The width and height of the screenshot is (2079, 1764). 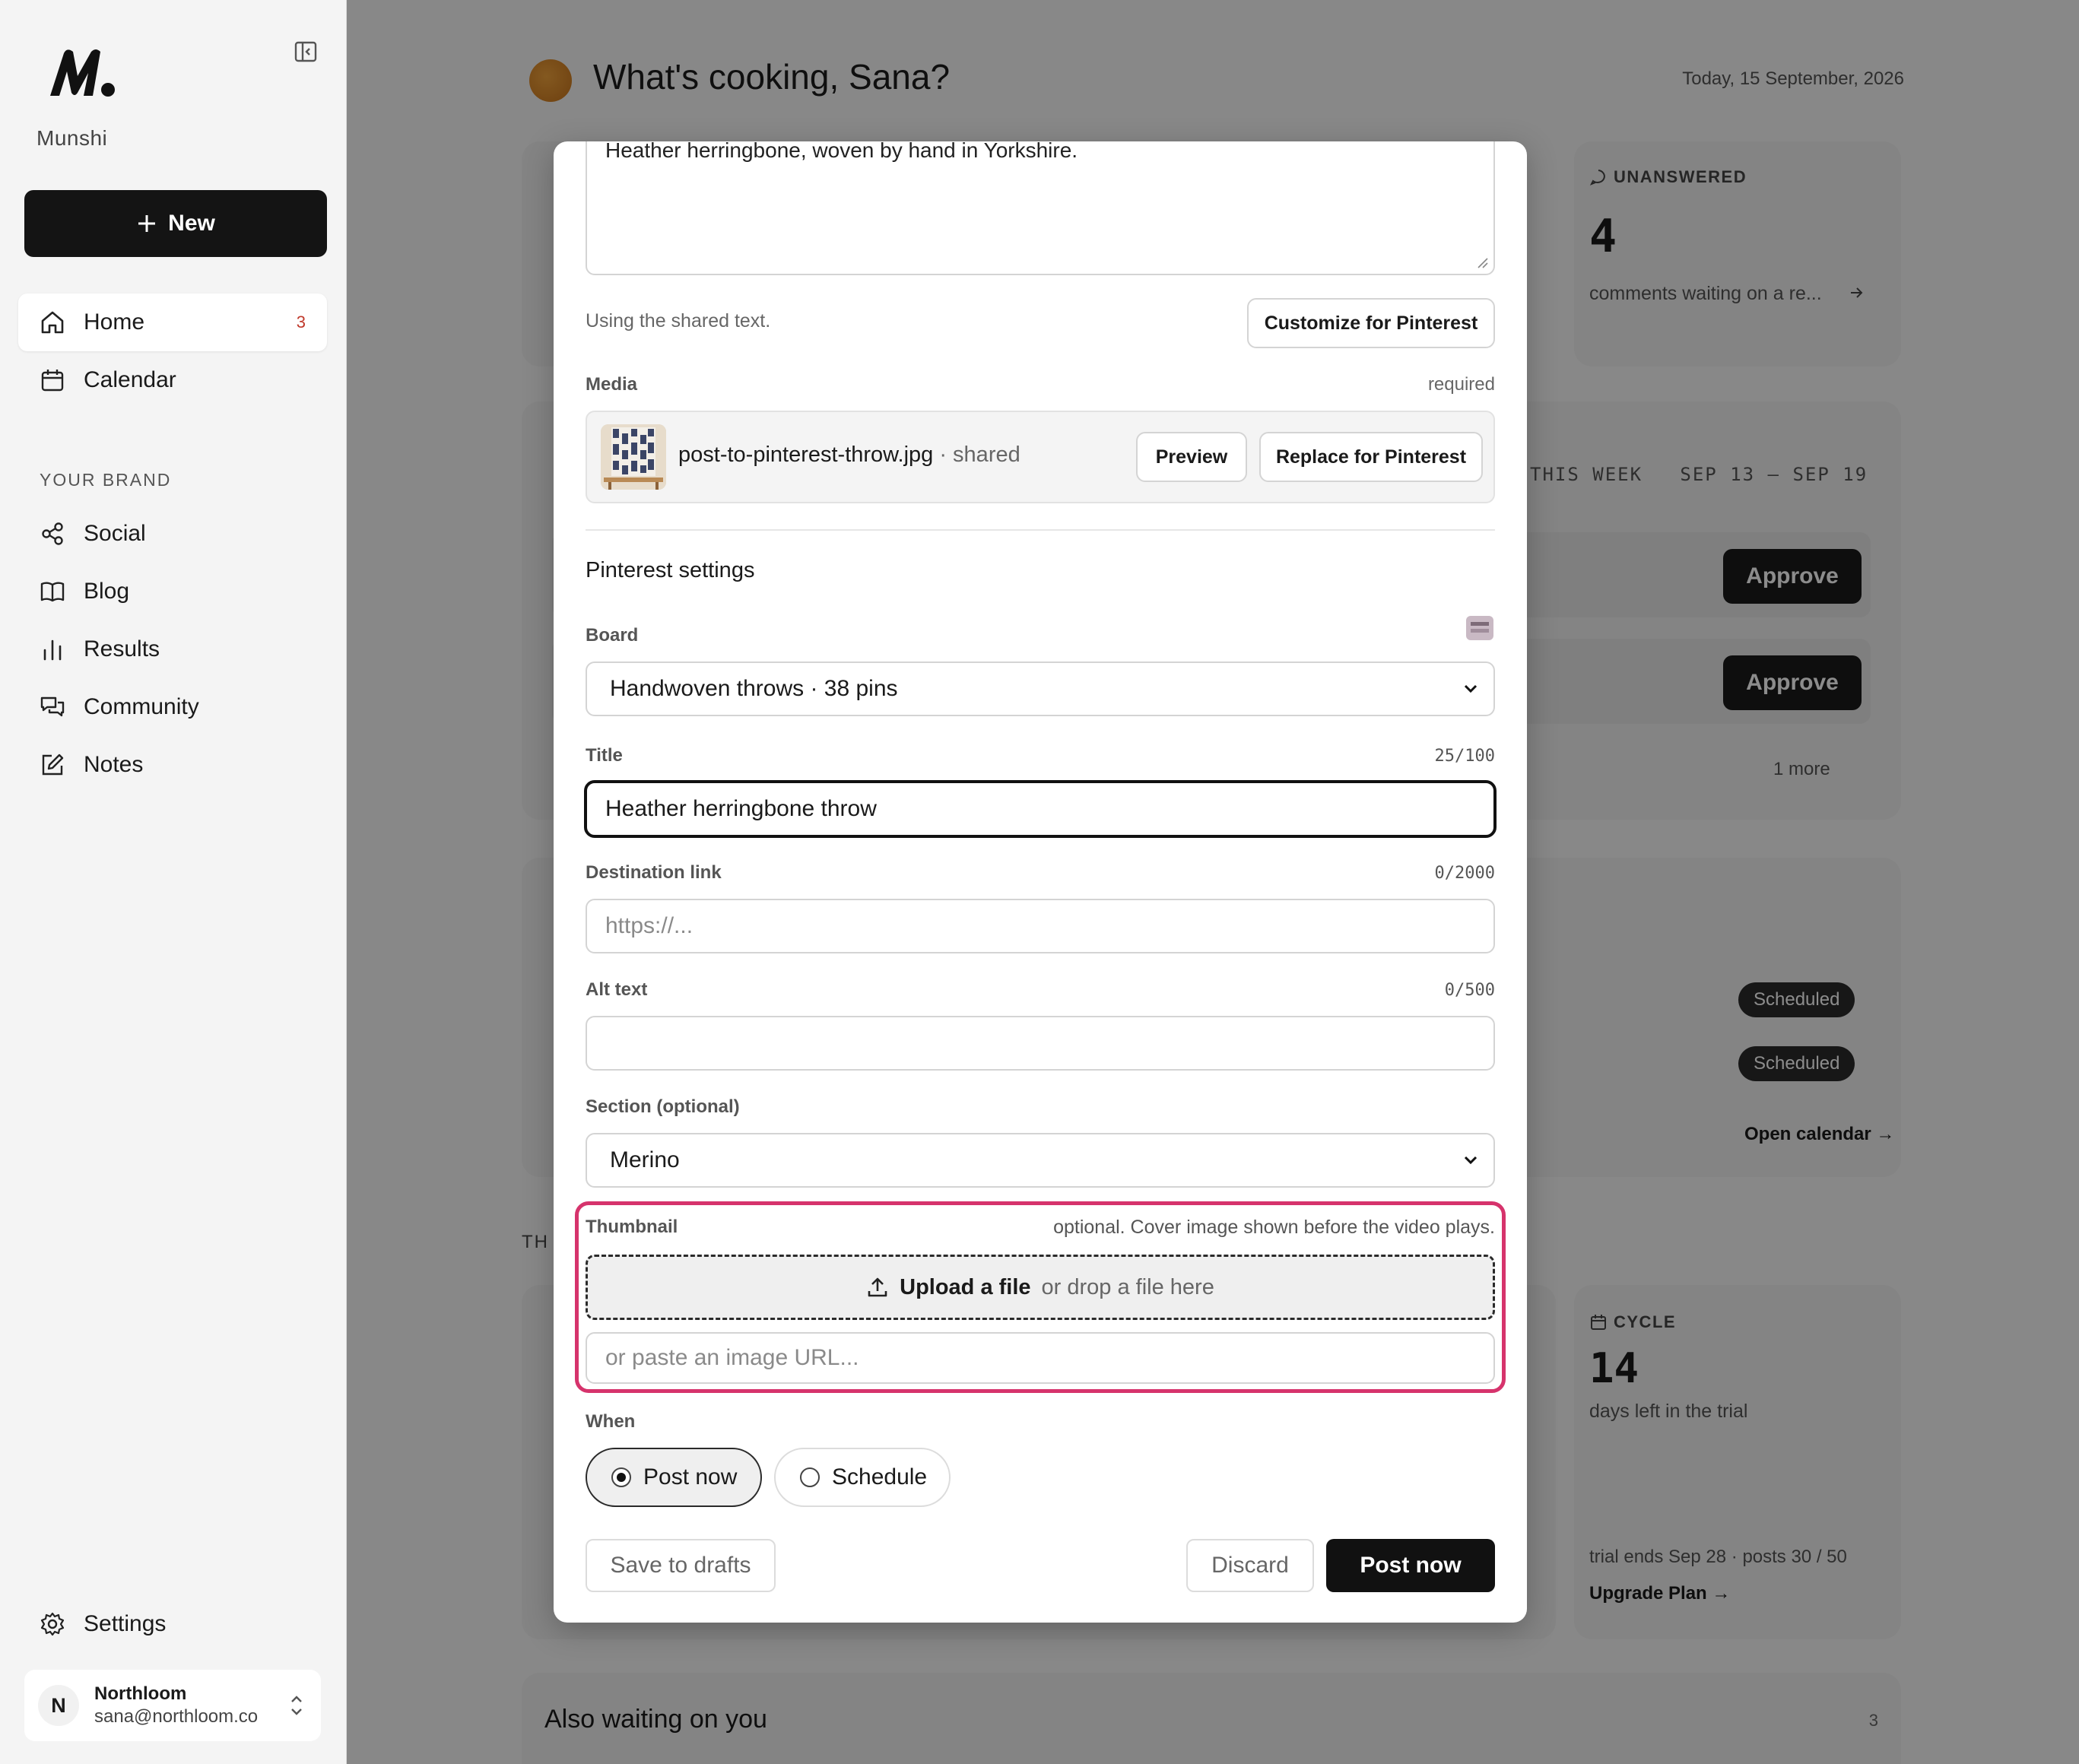 I want to click on sidebar-item-community: Community, so click(x=172, y=707).